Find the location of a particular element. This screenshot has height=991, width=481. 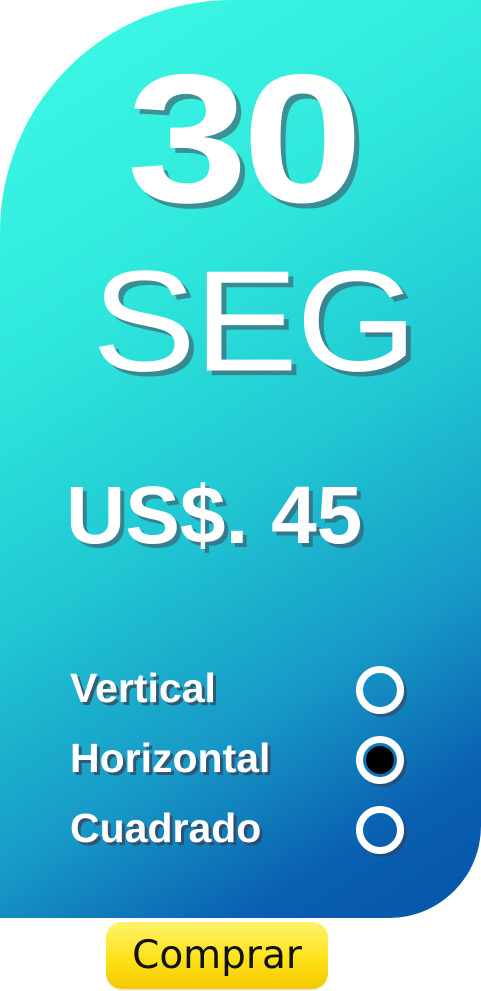

radio-horizontal is located at coordinates (380, 760).